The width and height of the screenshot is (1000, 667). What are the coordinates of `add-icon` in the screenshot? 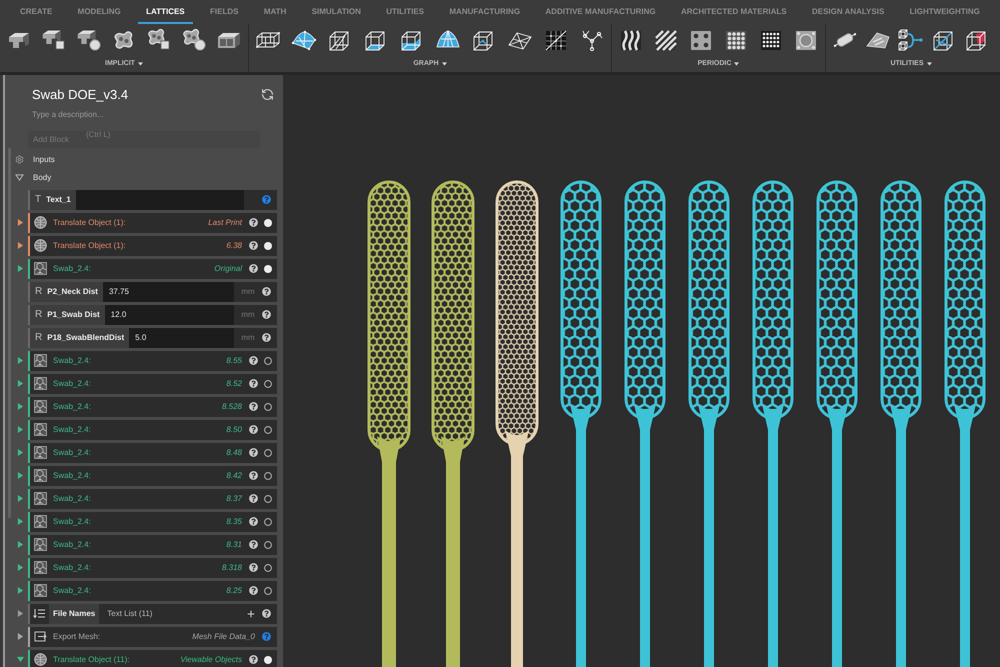 It's located at (251, 613).